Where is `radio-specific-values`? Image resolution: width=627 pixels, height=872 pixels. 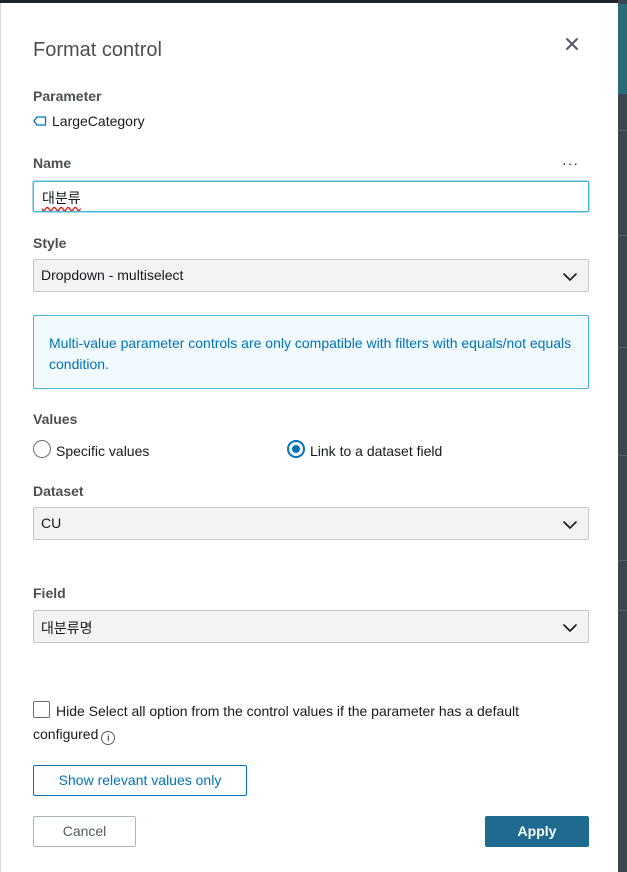 radio-specific-values is located at coordinates (42, 449).